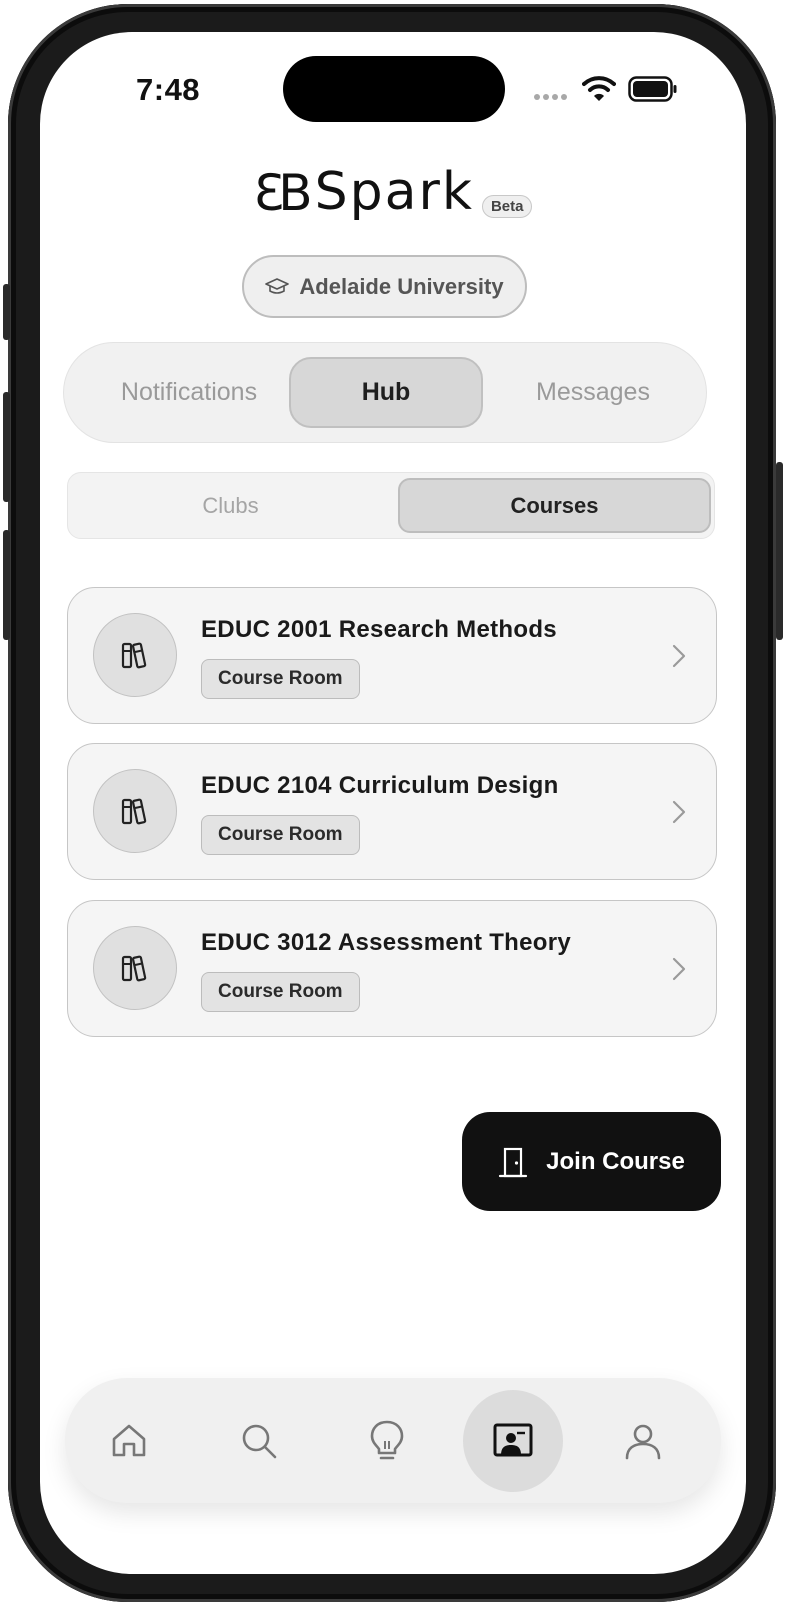  I want to click on university-selector: Adelaide University, so click(384, 286).